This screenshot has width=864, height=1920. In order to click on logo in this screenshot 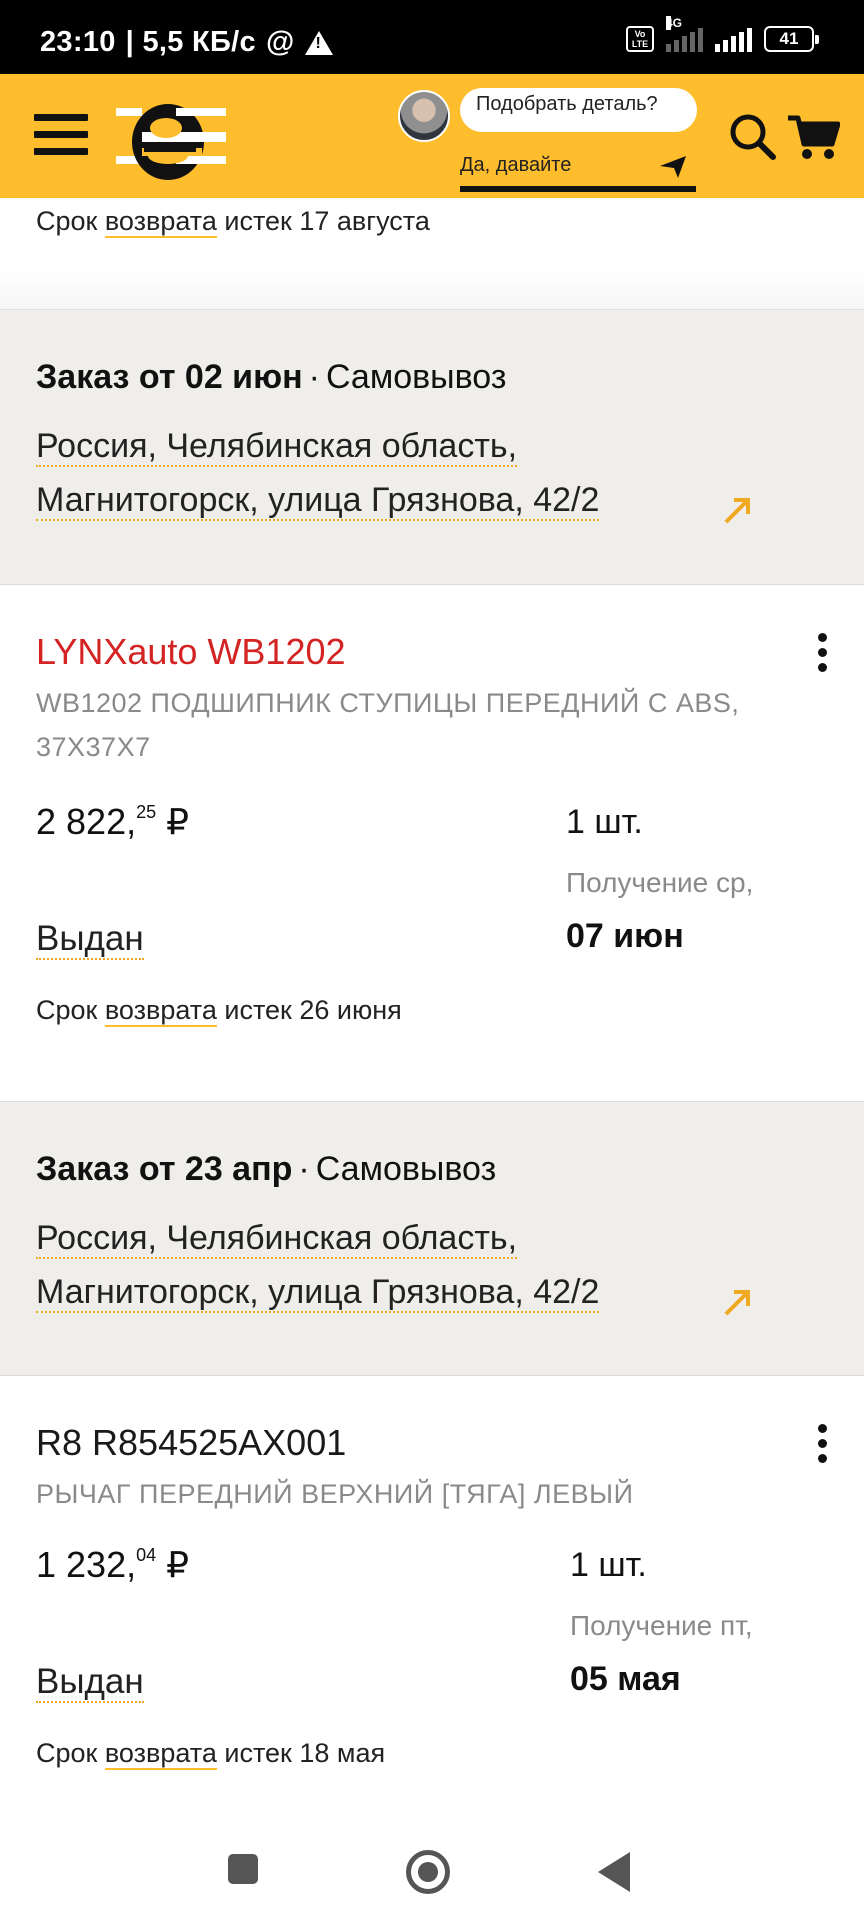, I will do `click(171, 138)`.